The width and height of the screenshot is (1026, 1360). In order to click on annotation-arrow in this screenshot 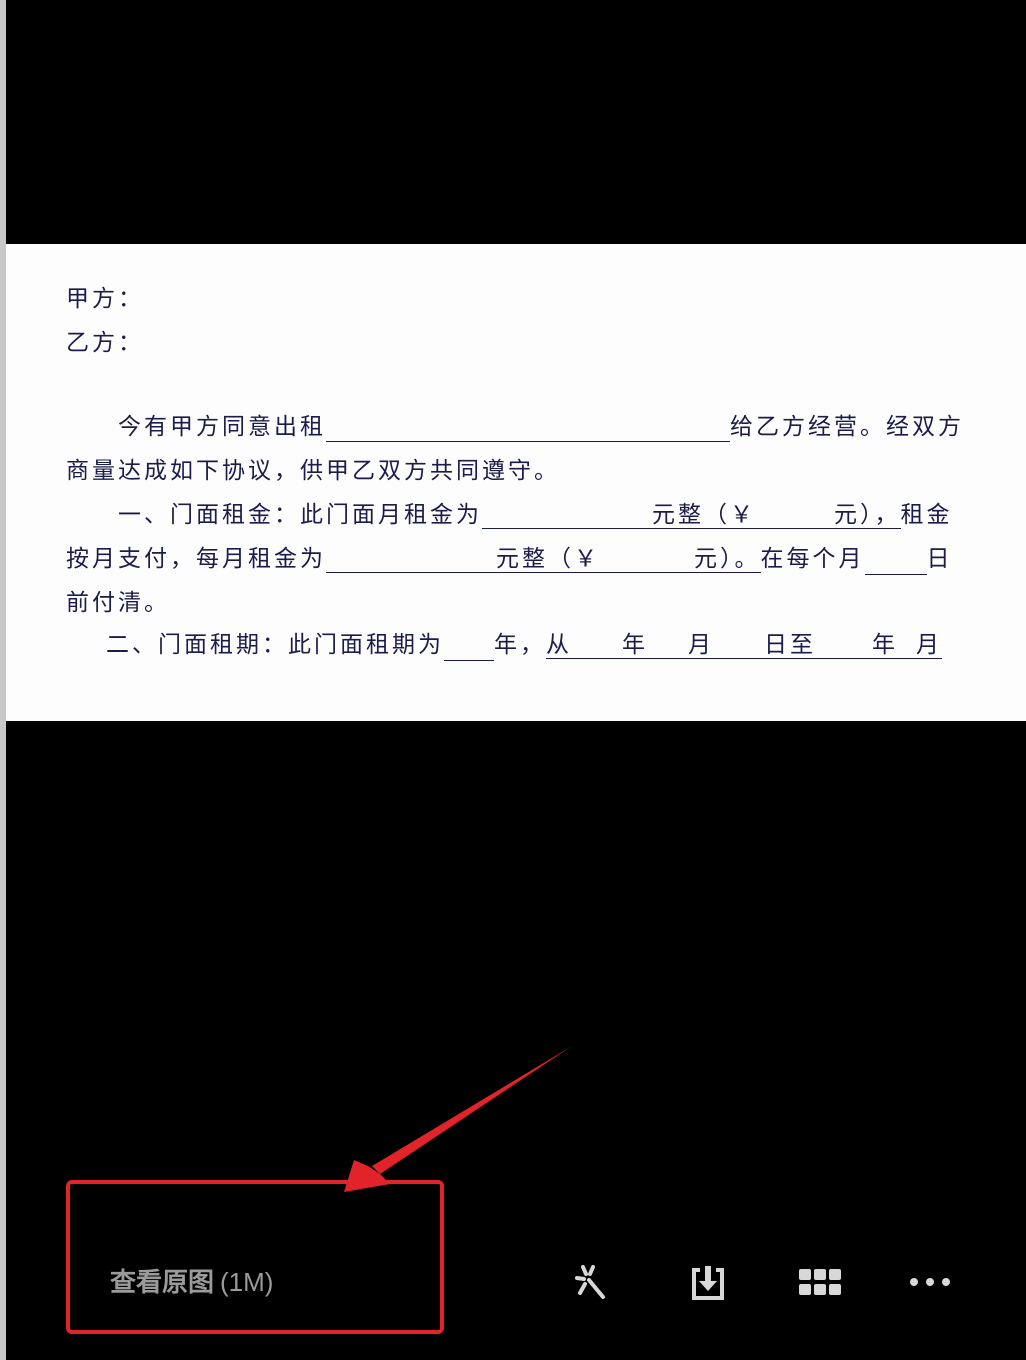, I will do `click(458, 1119)`.